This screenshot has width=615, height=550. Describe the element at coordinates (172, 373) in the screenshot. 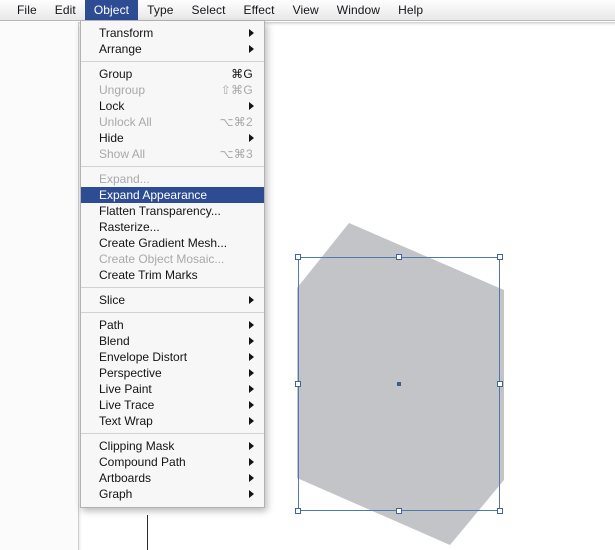

I see `menu-item-perspective: Perspective` at that location.